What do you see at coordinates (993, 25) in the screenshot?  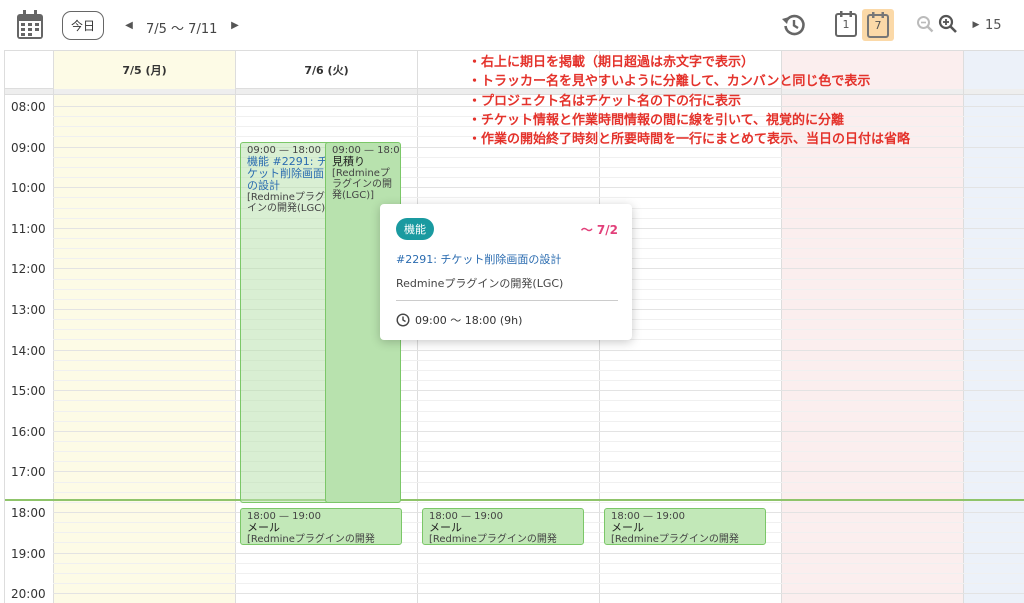 I see `zoom-level: 15` at bounding box center [993, 25].